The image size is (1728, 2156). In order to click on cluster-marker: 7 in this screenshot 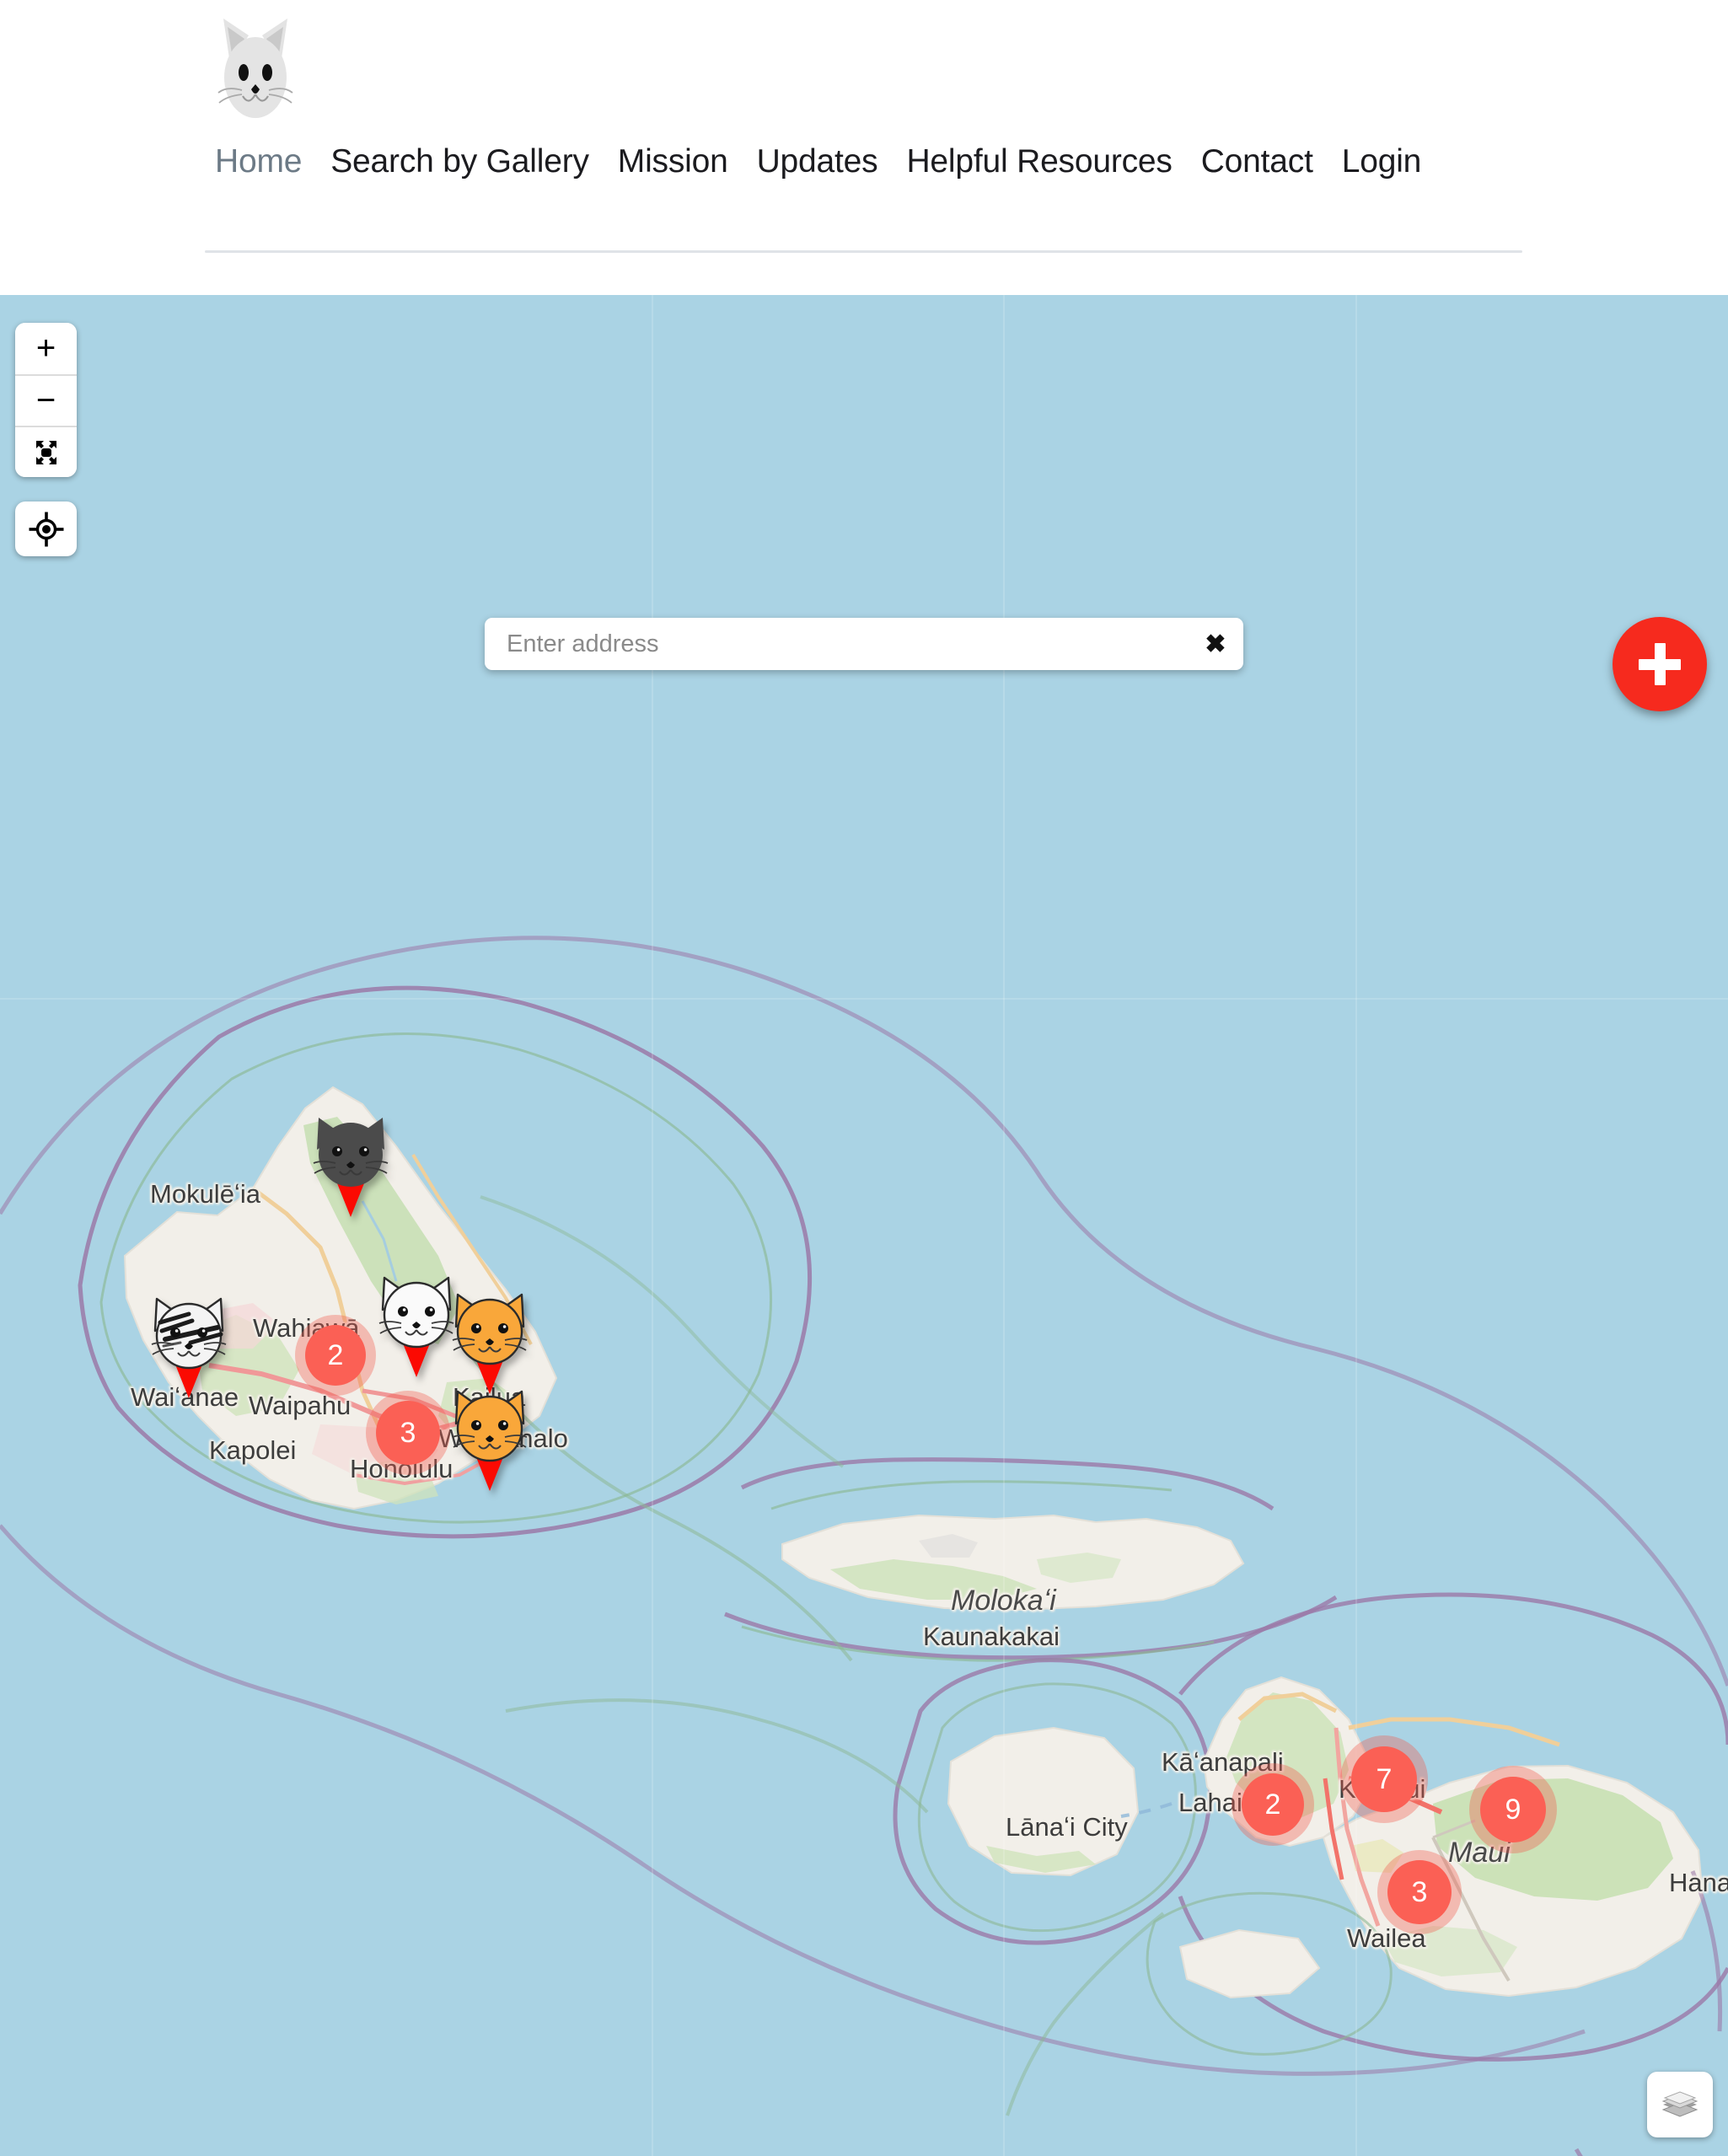, I will do `click(1384, 1779)`.